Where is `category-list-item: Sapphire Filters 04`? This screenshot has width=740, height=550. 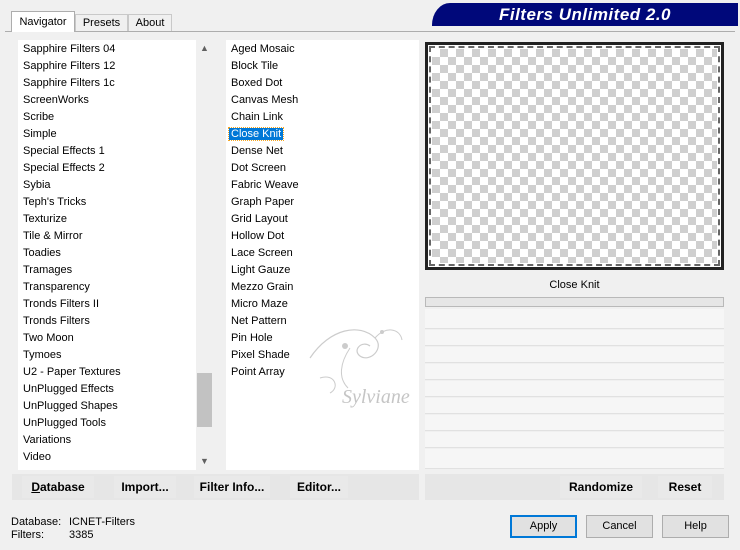
category-list-item: Sapphire Filters 04 is located at coordinates (69, 49).